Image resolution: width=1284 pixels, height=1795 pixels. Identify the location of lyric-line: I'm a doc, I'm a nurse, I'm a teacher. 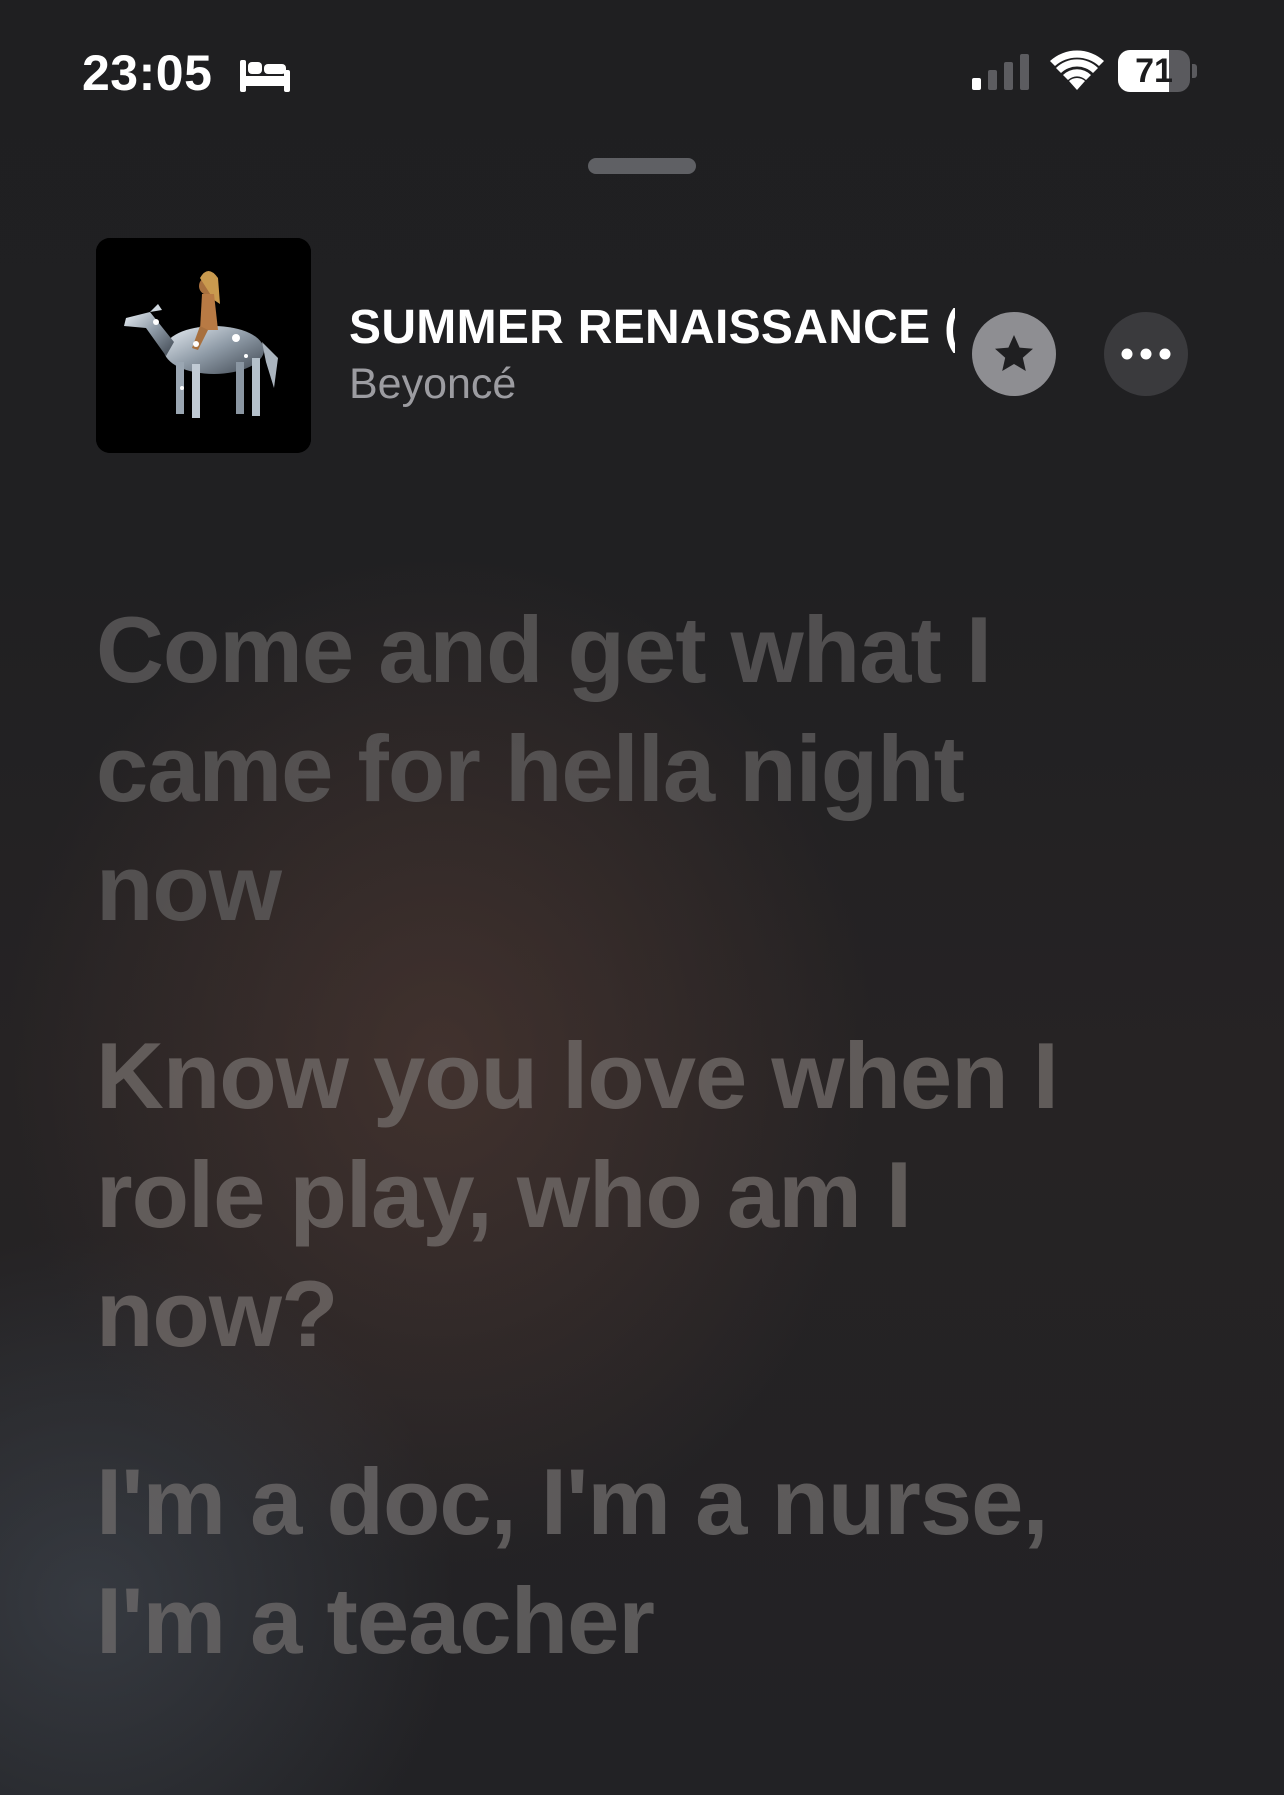
(596, 1561).